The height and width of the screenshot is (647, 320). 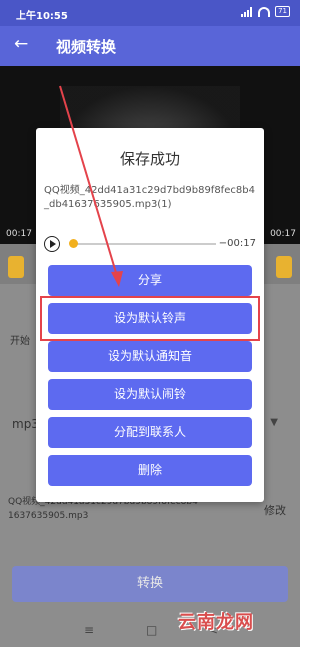 I want to click on home-icon: □, so click(x=151, y=630).